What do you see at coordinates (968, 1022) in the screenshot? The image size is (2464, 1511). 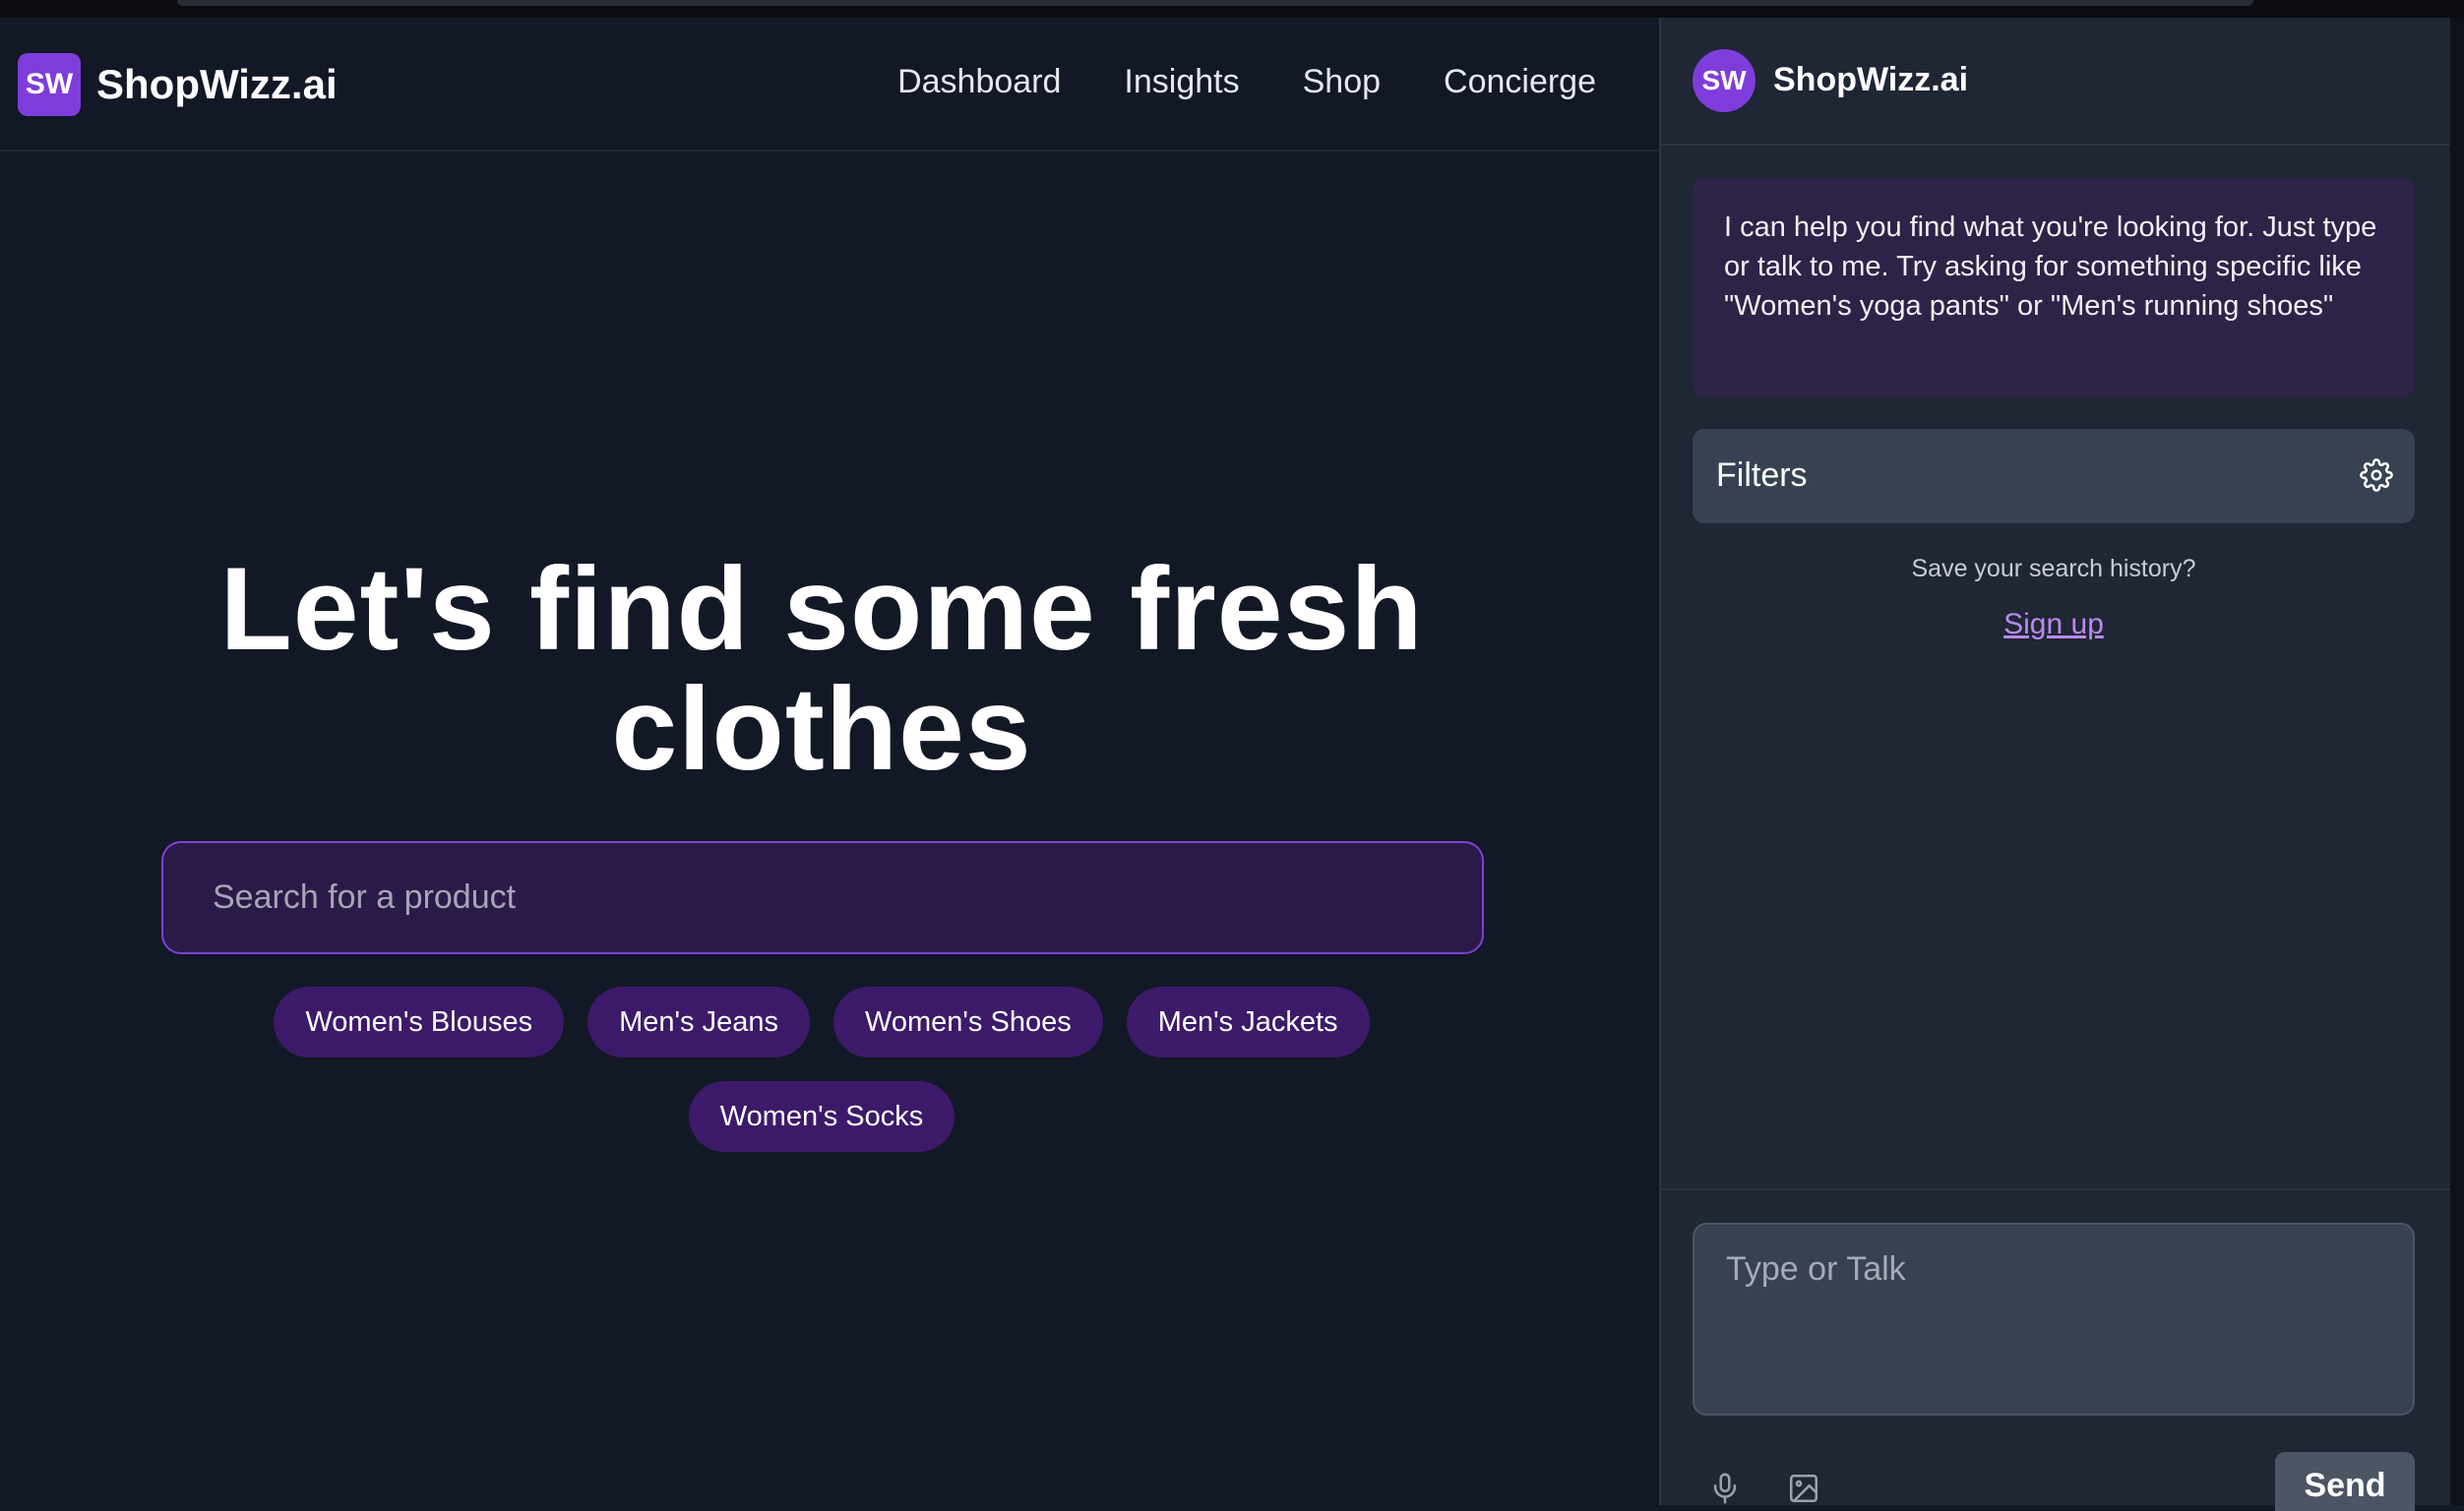 I see `chip-womens-shoes: Women's Shoes` at bounding box center [968, 1022].